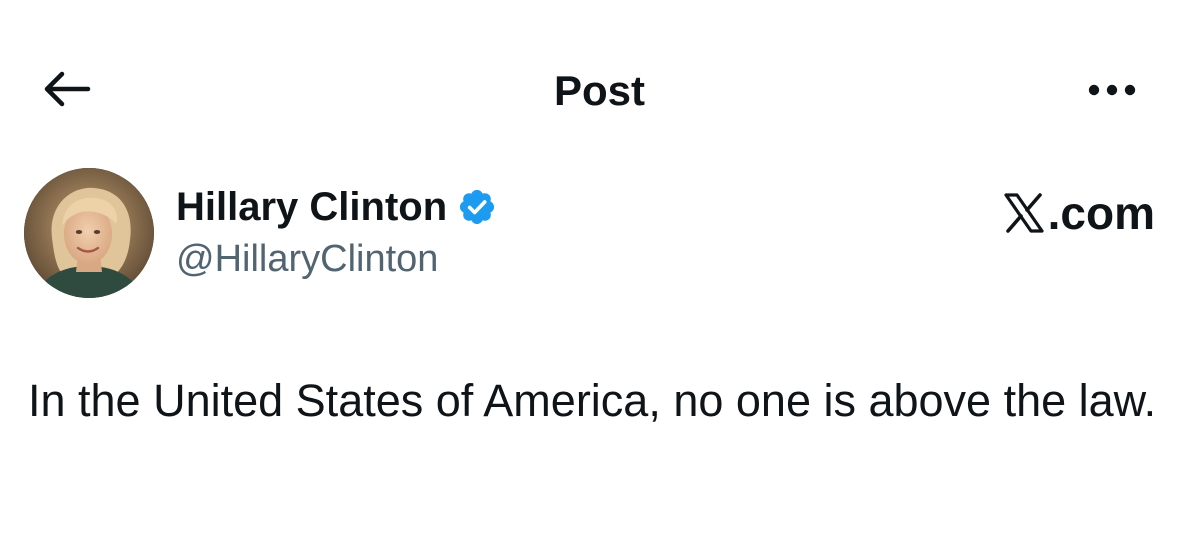 The width and height of the screenshot is (1199, 547). I want to click on author-name-row: Hillary Clinton, so click(336, 207).